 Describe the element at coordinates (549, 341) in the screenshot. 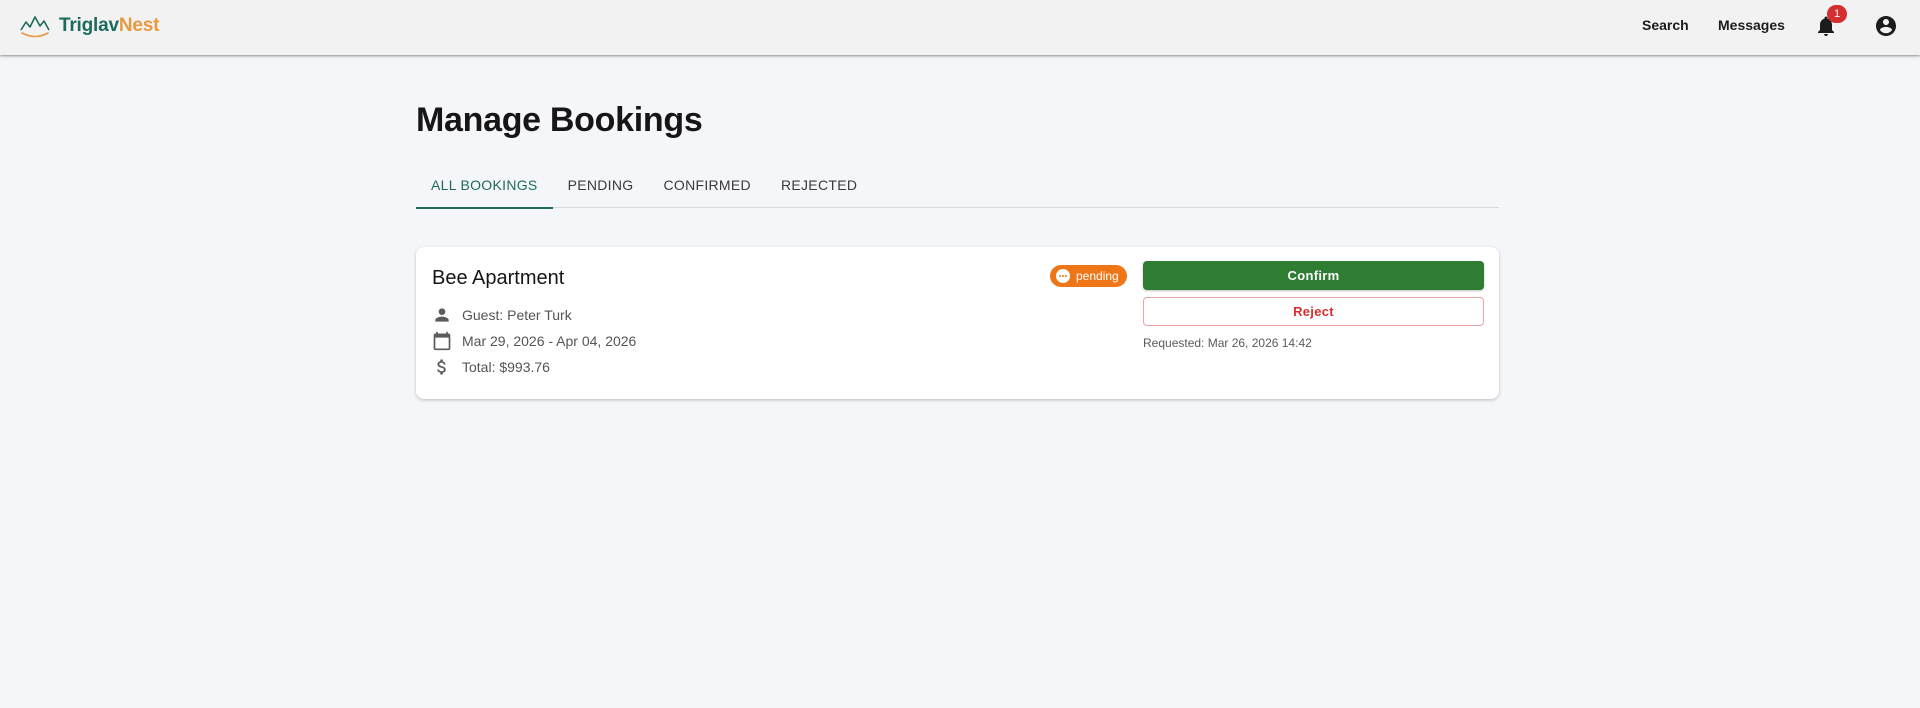

I see `booking-dates: Mar 29, 2026 - Apr 04, 2026` at that location.